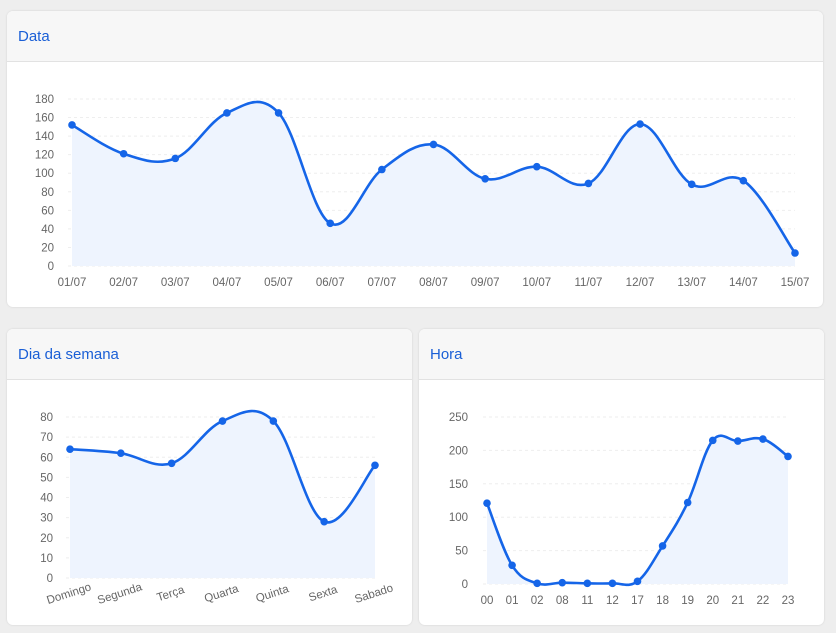 The height and width of the screenshot is (633, 836). Describe the element at coordinates (272, 594) in the screenshot. I see `x-tick-label: Quinta` at that location.